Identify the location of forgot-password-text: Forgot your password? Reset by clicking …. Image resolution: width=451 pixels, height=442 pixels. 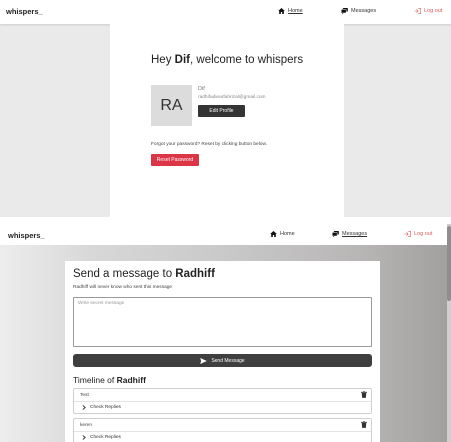
(209, 144).